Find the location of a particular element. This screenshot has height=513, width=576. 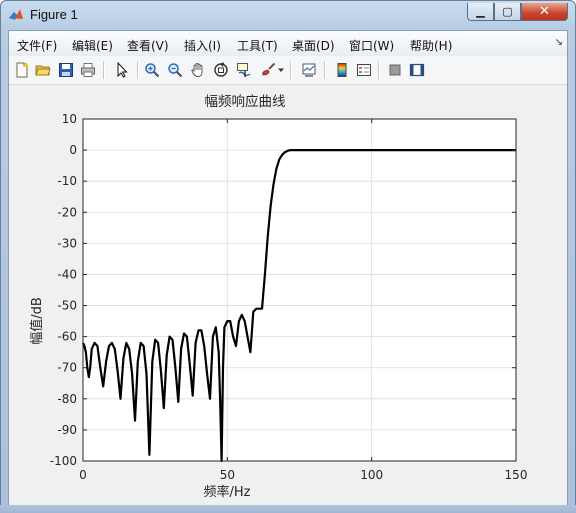

menu-insert: 插入(I) is located at coordinates (202, 45).